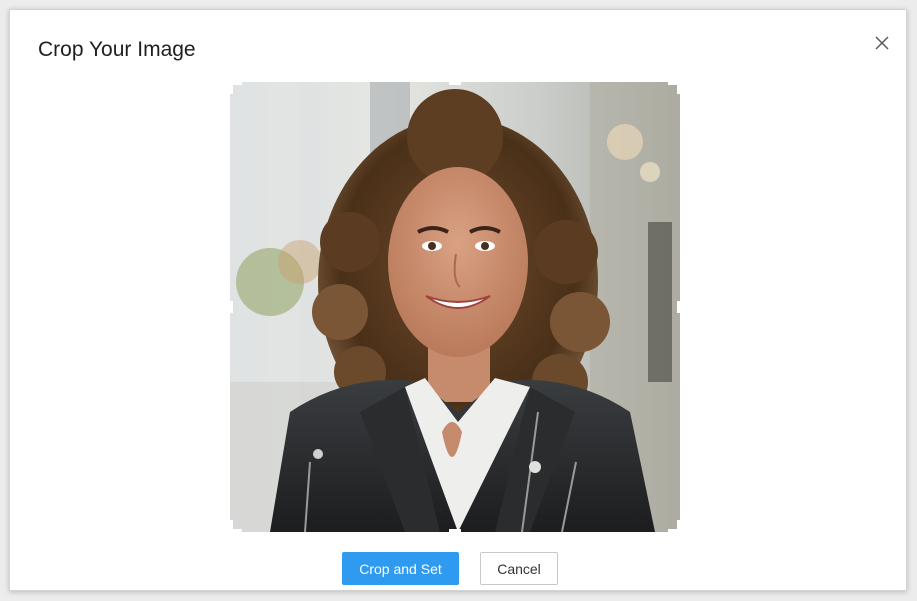  I want to click on crop-handle-bottom-mid, so click(455, 530).